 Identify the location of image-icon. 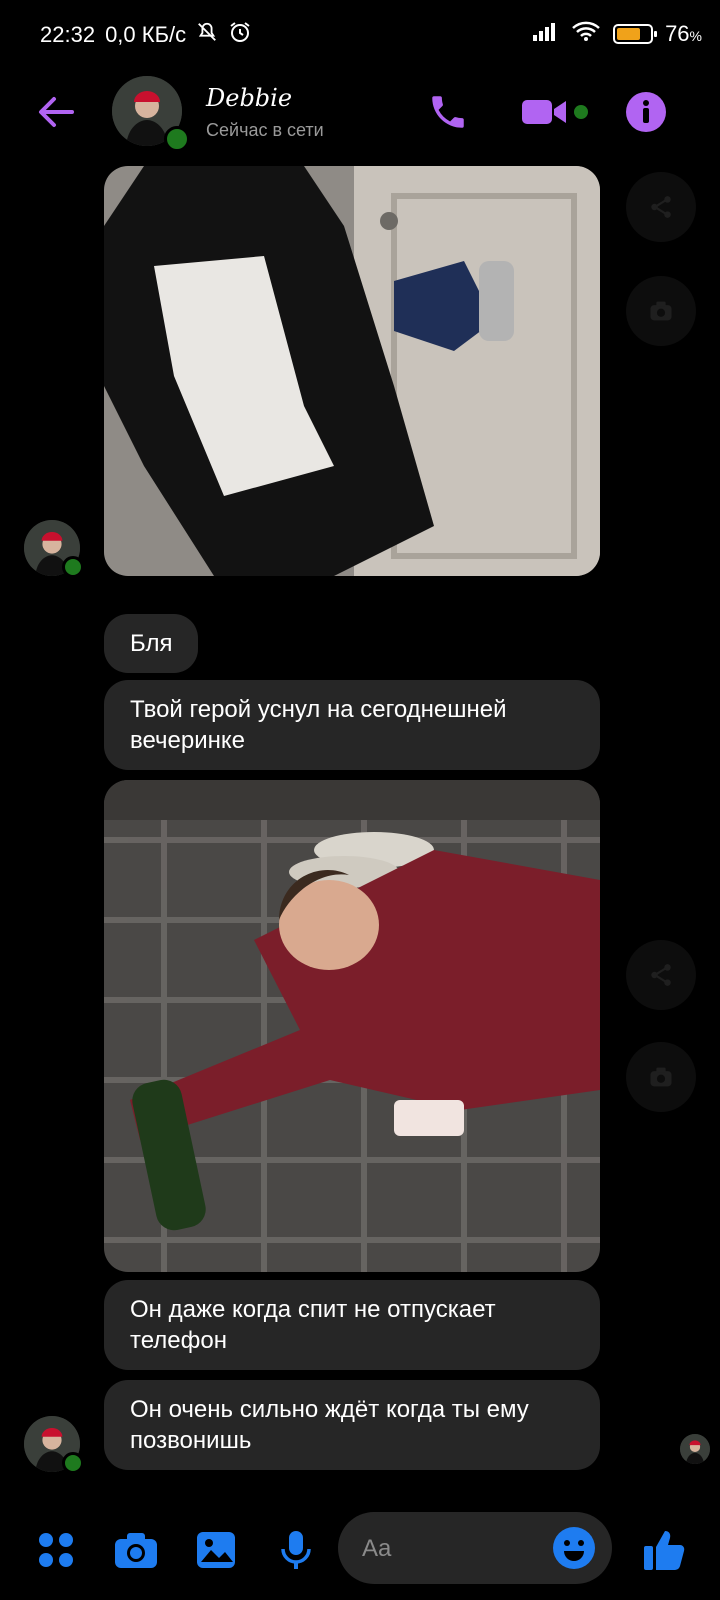
(216, 1550).